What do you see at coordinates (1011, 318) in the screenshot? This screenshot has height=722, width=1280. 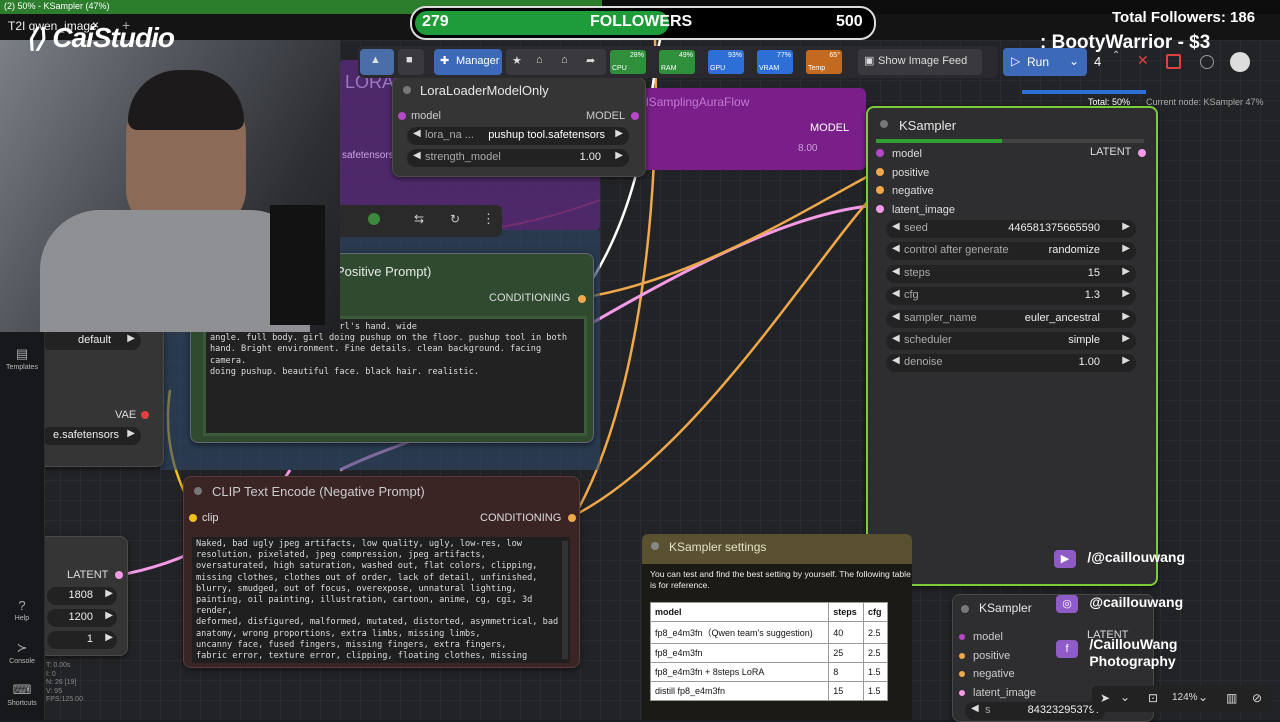 I see `ksampler-widget-sampler-name: ◀ sampler_name euler_ancestral ▶` at bounding box center [1011, 318].